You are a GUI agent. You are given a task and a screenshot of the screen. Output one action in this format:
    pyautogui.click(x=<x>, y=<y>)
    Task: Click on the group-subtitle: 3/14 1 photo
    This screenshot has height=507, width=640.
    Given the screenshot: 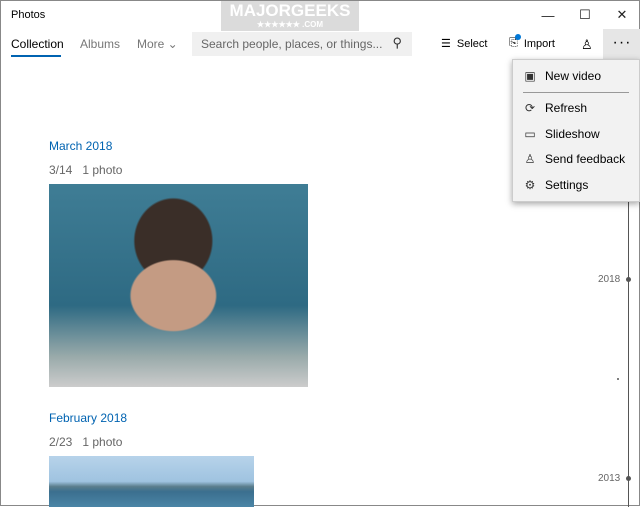 What is the action you would take?
    pyautogui.click(x=90, y=170)
    